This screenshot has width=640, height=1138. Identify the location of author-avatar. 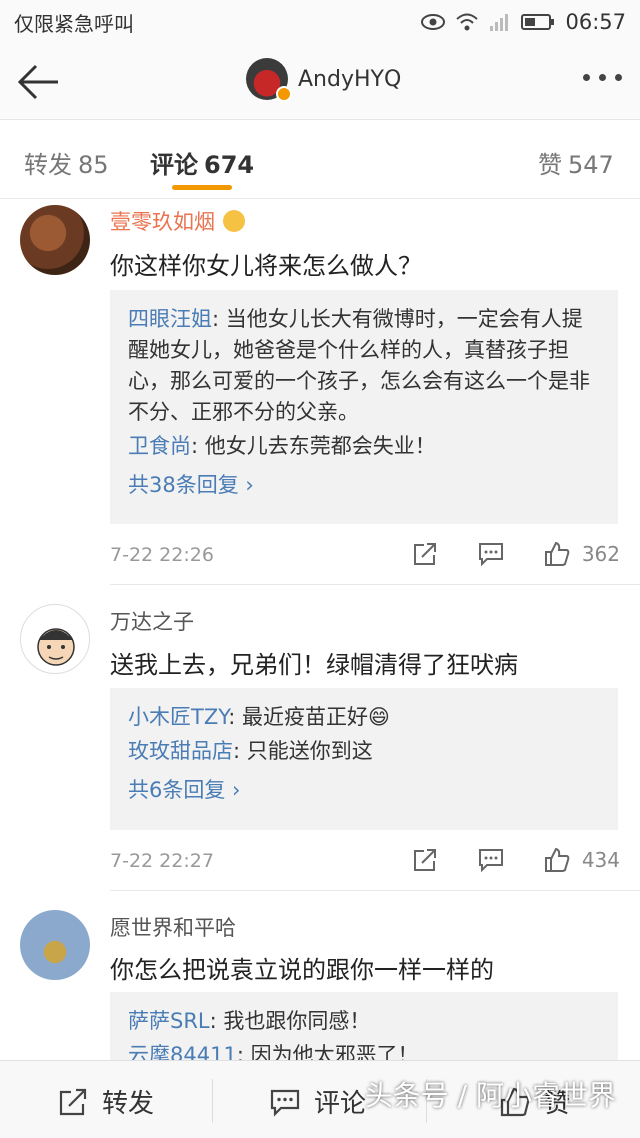
(269, 80).